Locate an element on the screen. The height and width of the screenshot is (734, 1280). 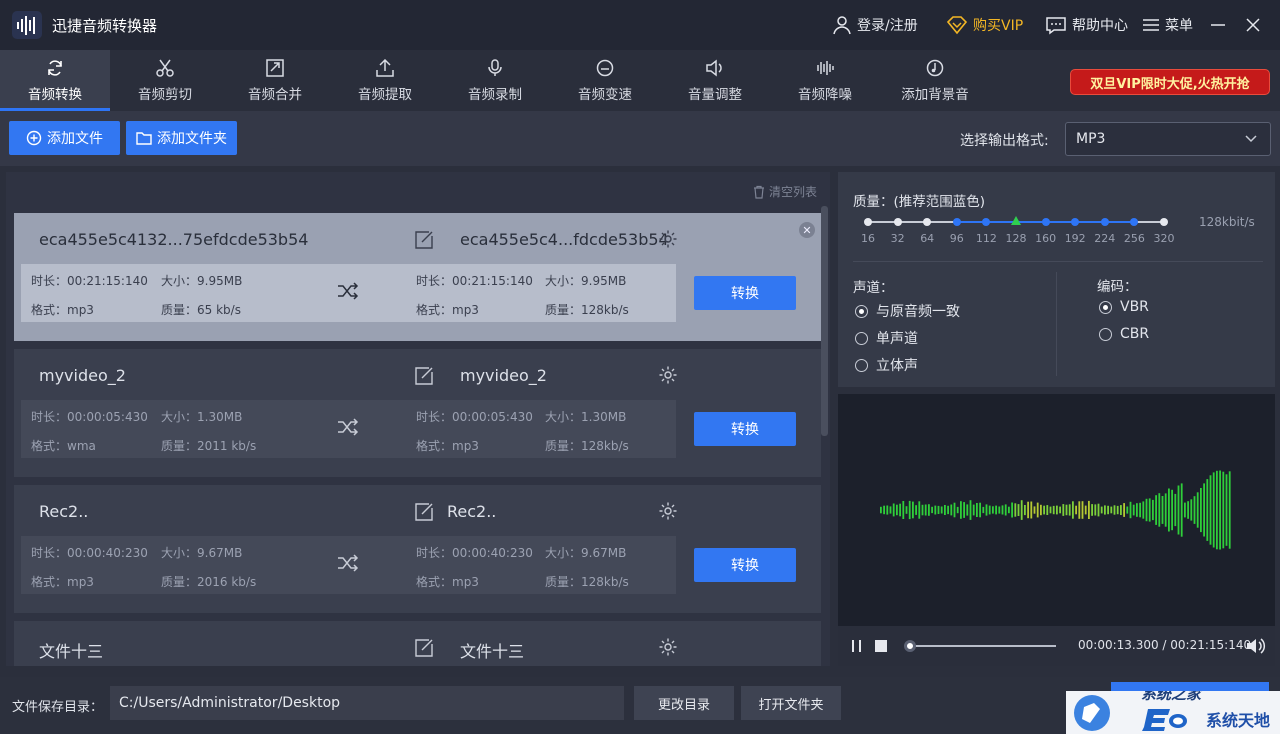
speaker-icon is located at coordinates (1256, 646).